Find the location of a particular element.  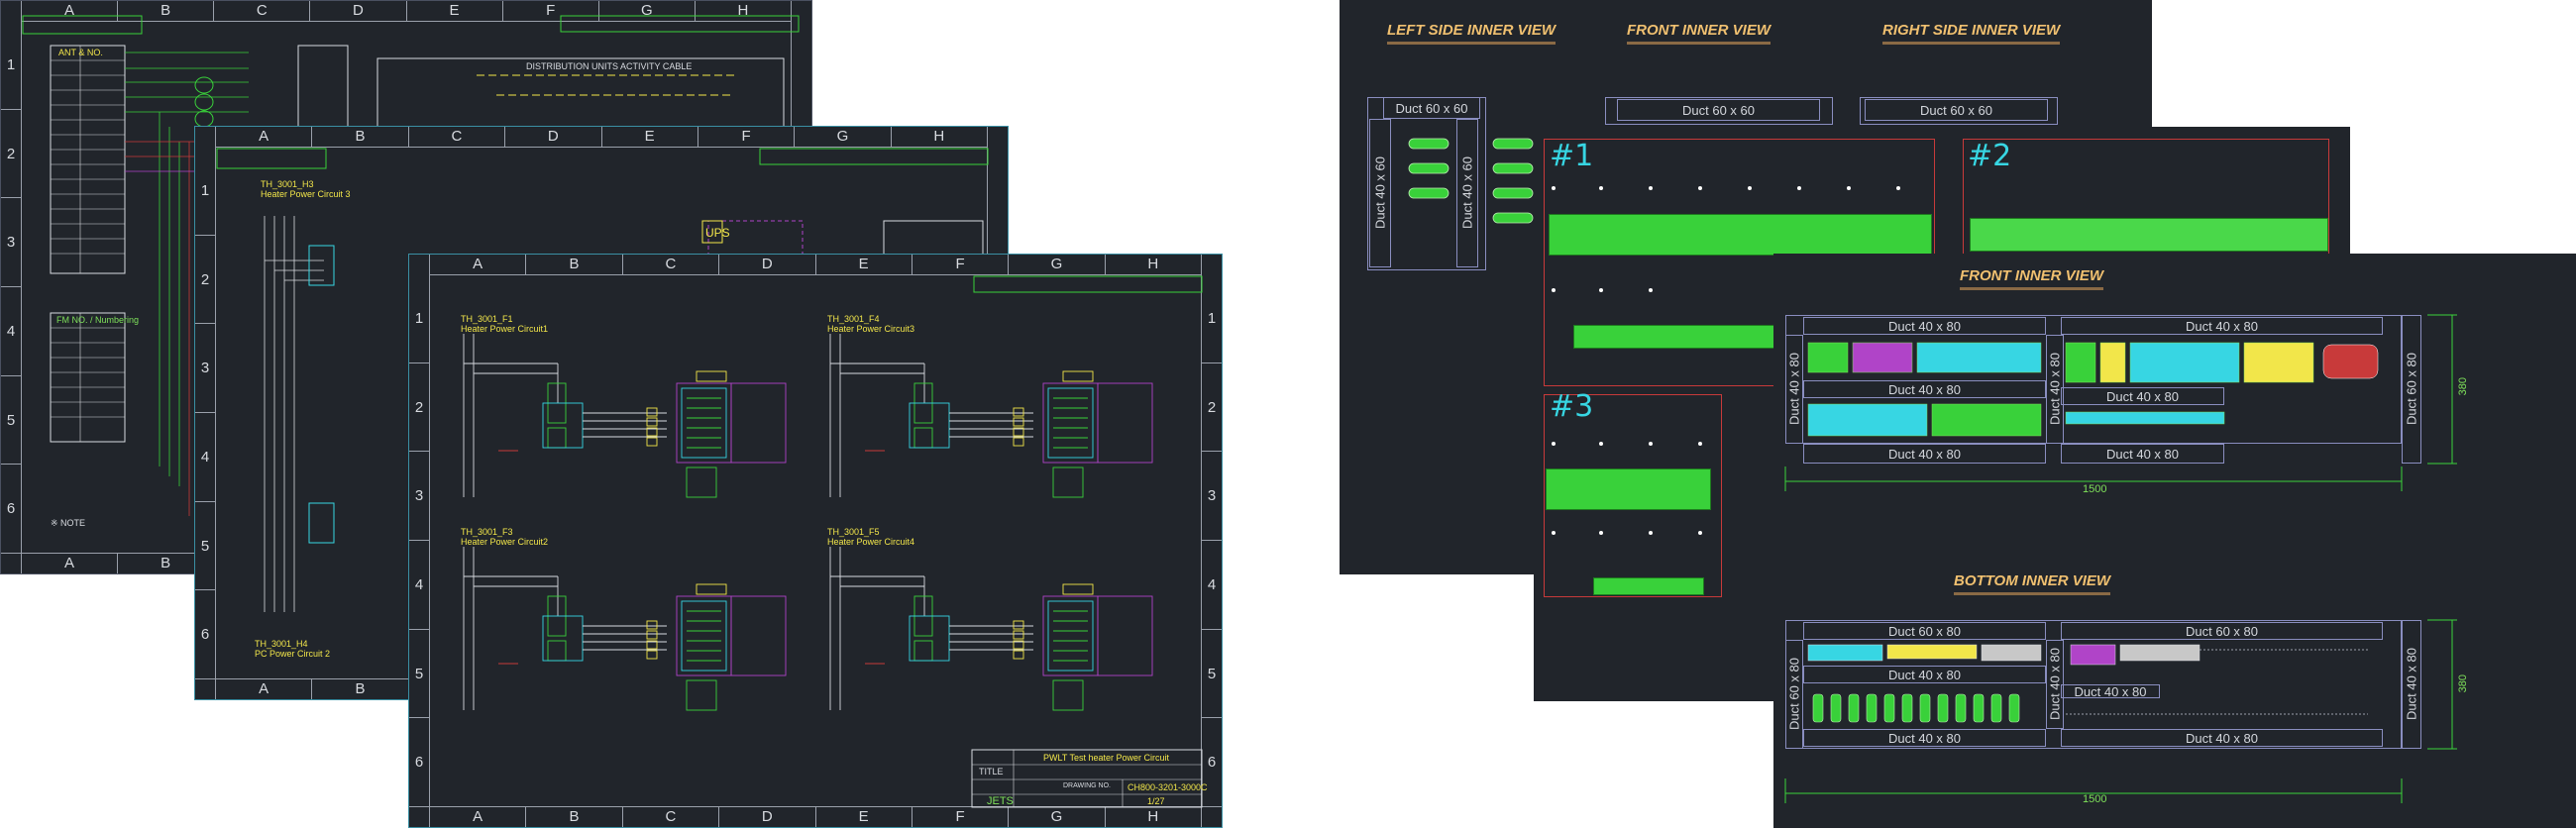

titleblock-logo: JETS is located at coordinates (1001, 801).